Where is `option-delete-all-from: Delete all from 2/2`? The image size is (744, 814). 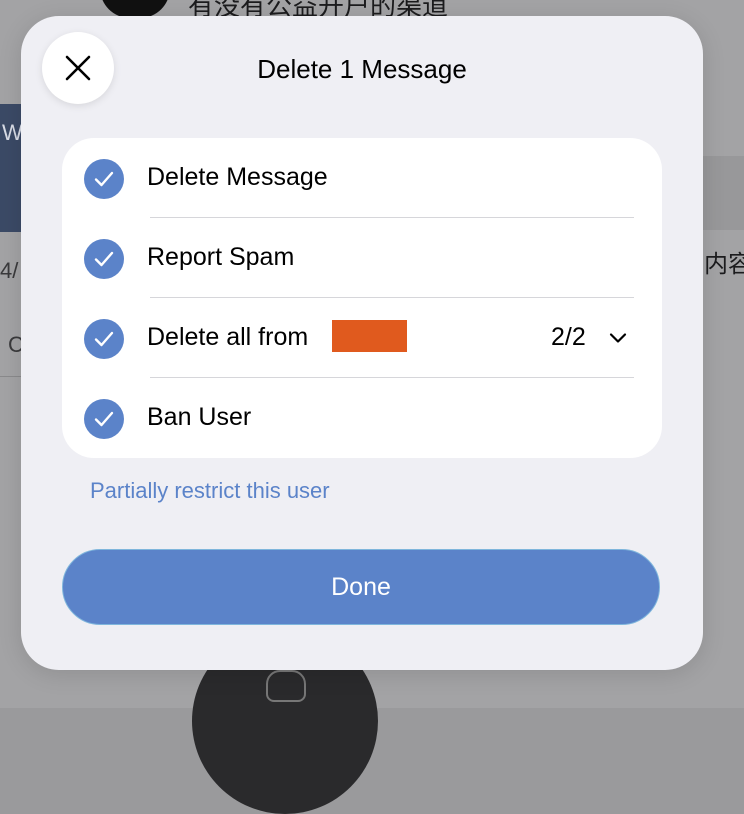 option-delete-all-from: Delete all from 2/2 is located at coordinates (362, 338).